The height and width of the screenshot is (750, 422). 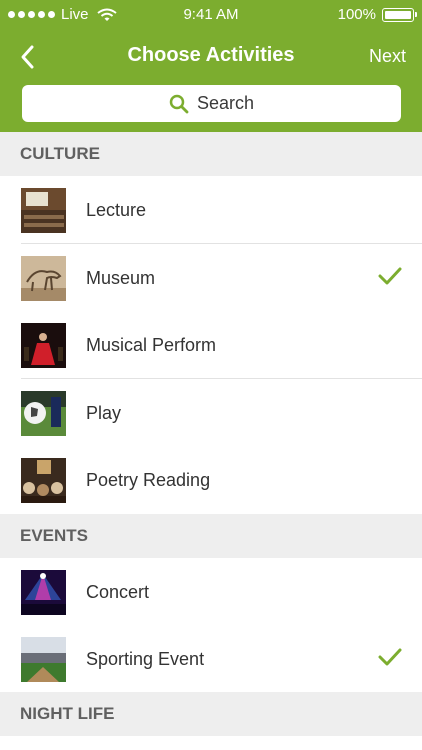 I want to click on list-item-museum: Museum, so click(x=211, y=278).